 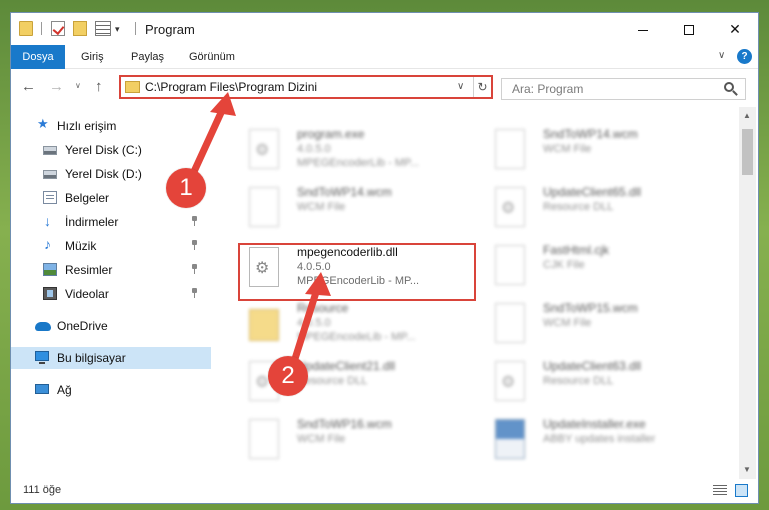 I want to click on view-properties-icon, so click(x=103, y=28).